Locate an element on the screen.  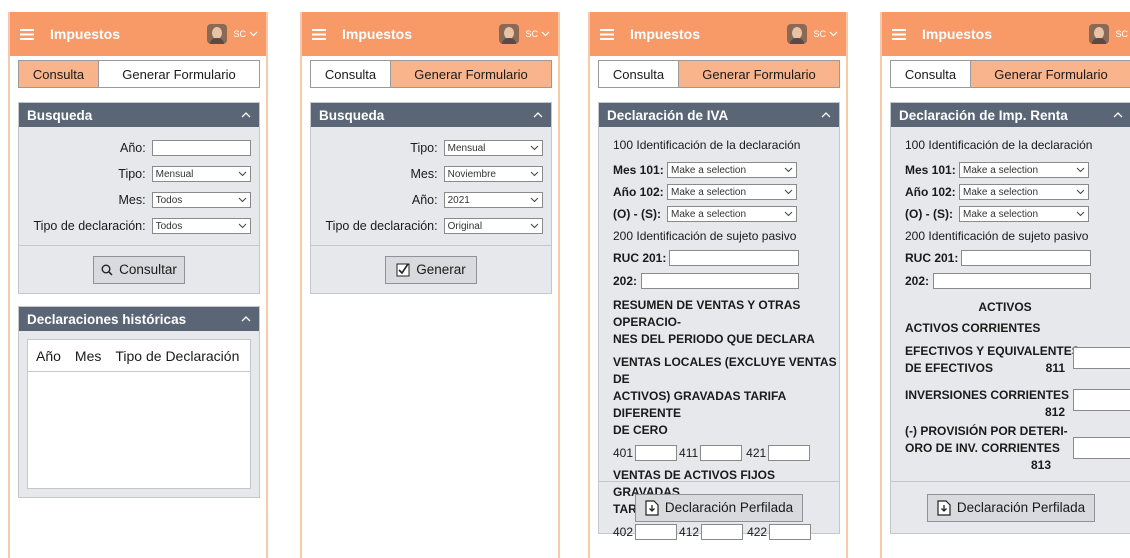
label-421: 421 is located at coordinates (756, 452).